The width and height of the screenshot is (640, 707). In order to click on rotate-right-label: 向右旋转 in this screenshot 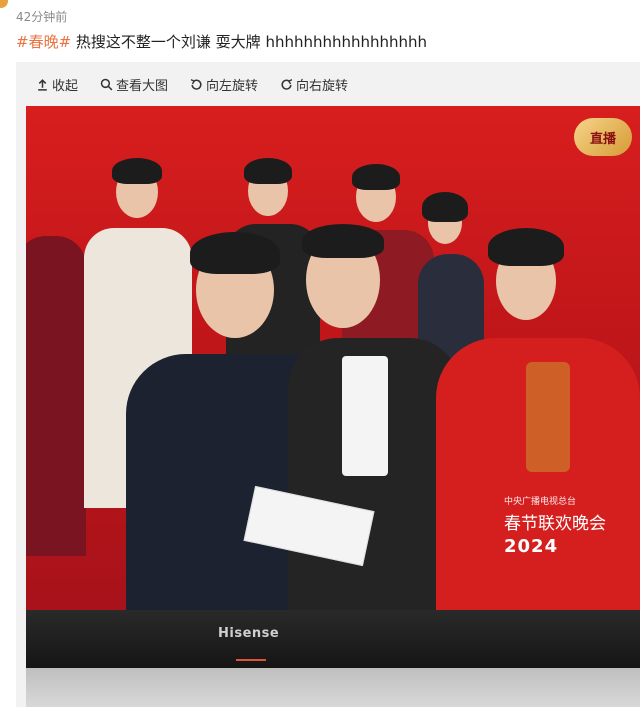, I will do `click(322, 86)`.